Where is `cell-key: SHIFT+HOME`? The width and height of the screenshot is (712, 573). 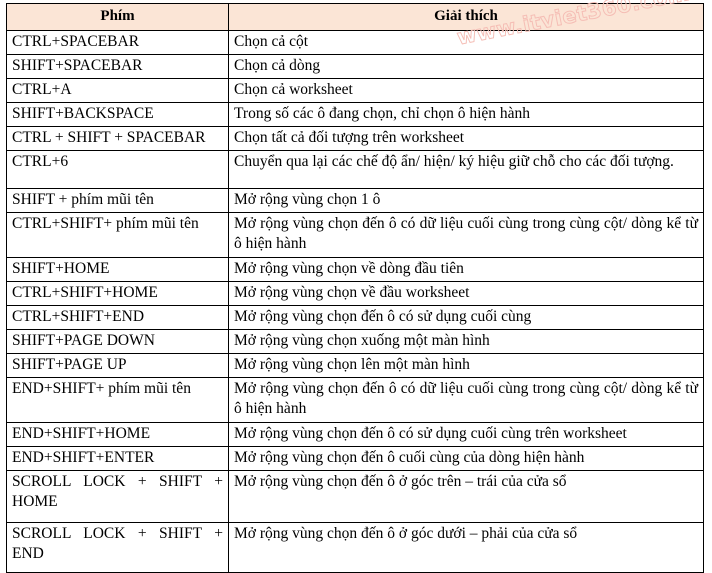 cell-key: SHIFT+HOME is located at coordinates (117, 269).